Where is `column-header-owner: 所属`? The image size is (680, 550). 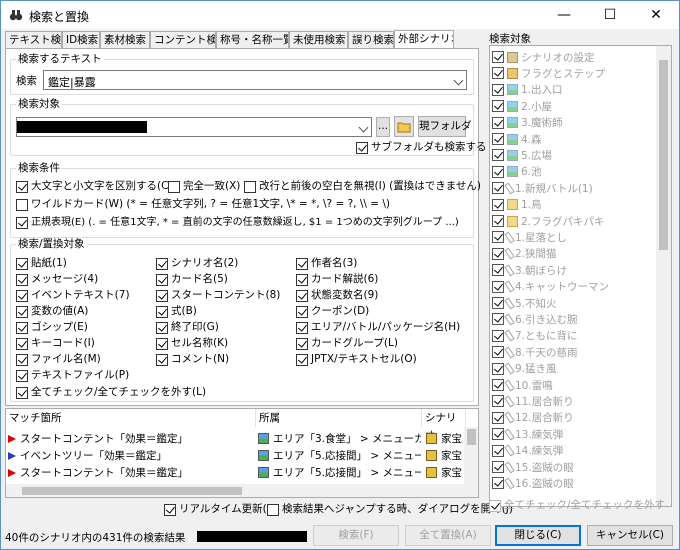
column-header-owner: 所属 is located at coordinates (339, 418).